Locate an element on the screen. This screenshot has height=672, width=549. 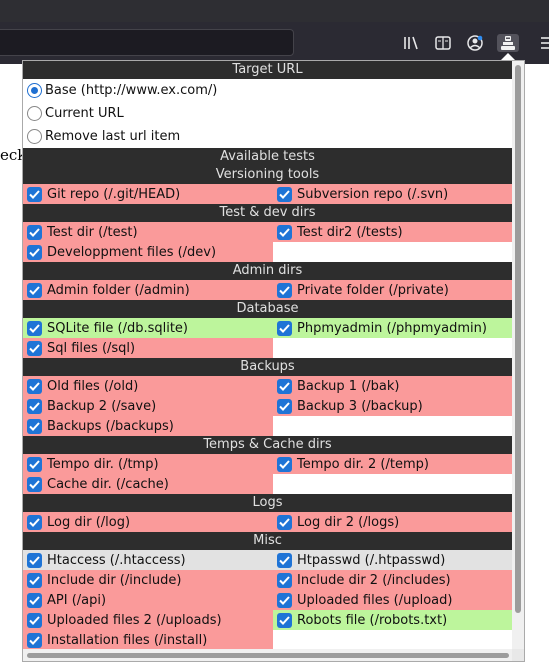
test-item: Private folder (/private) is located at coordinates (392, 290).